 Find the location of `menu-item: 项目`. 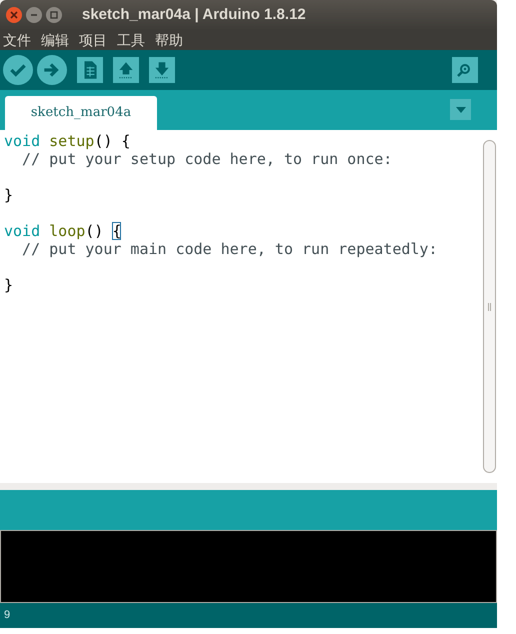

menu-item: 项目 is located at coordinates (93, 40).